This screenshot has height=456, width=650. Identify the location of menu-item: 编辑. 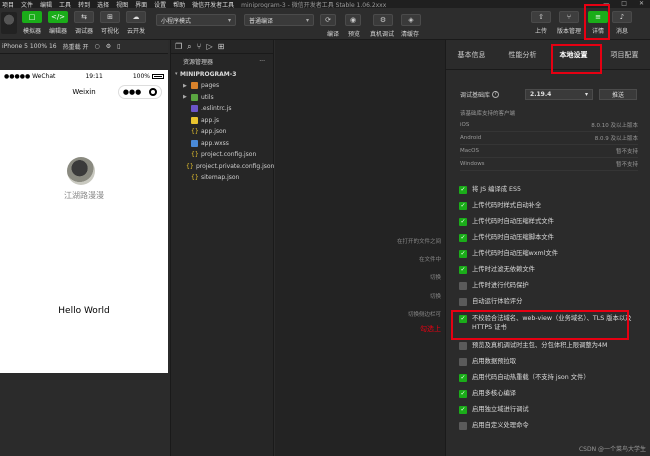
(46, 4).